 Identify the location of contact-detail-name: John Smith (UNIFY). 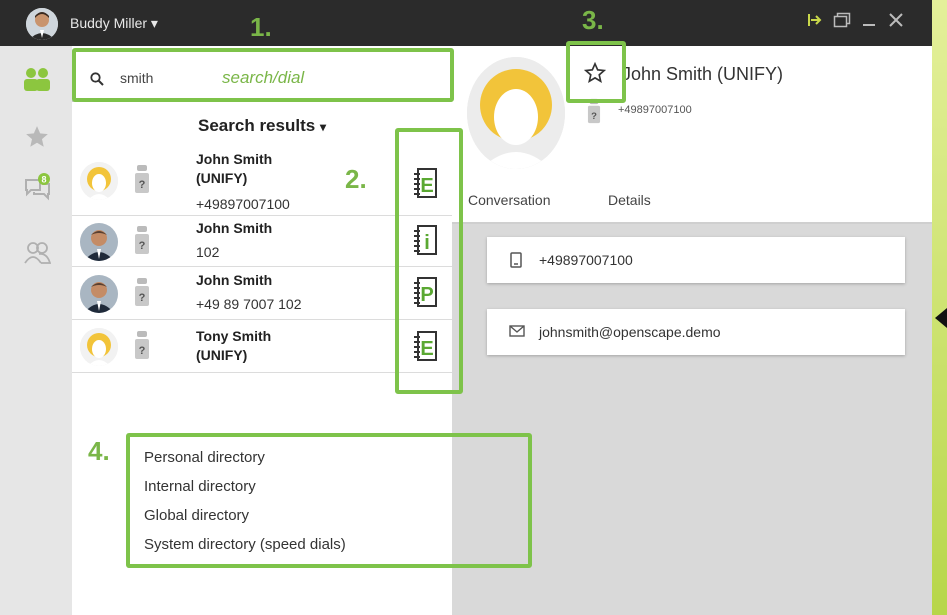
(703, 74).